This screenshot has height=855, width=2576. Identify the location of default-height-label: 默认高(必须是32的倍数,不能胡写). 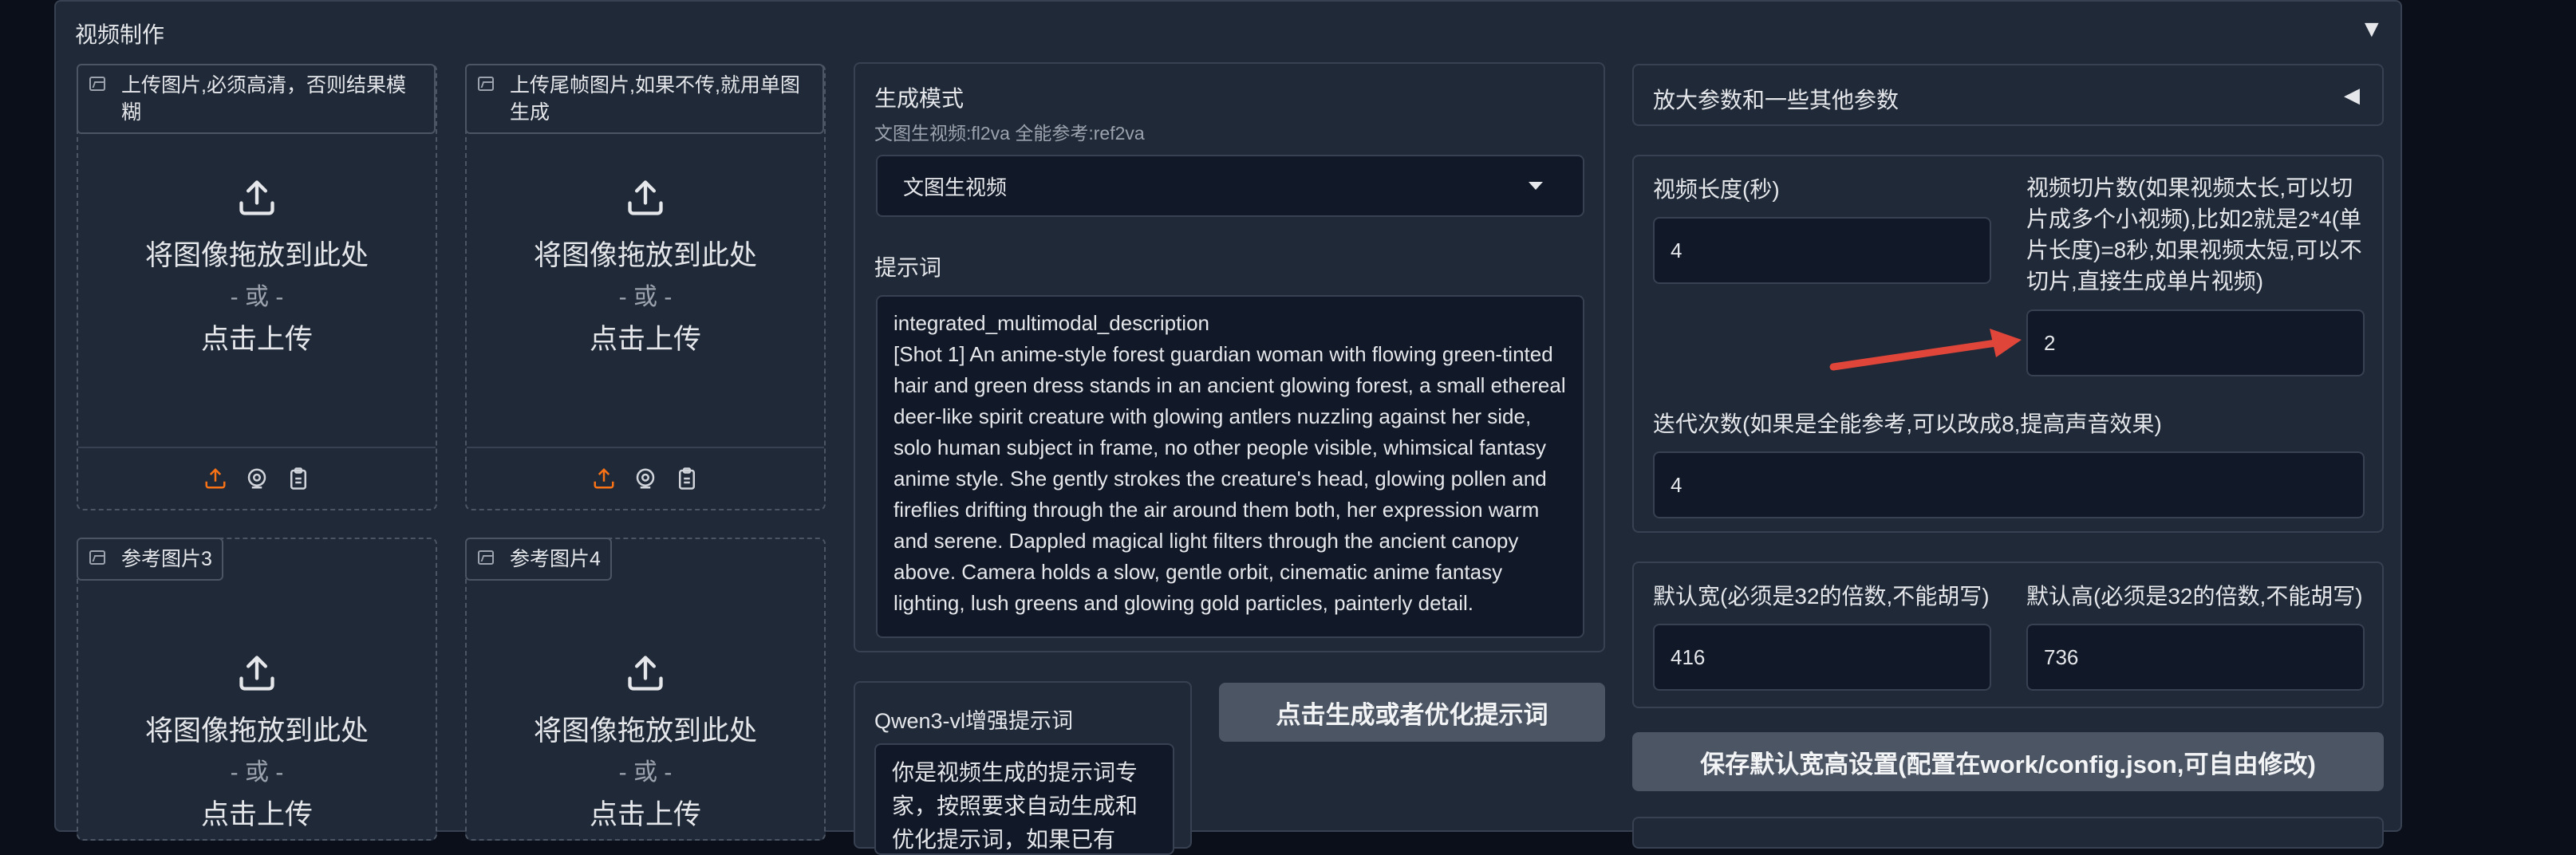
(2194, 596).